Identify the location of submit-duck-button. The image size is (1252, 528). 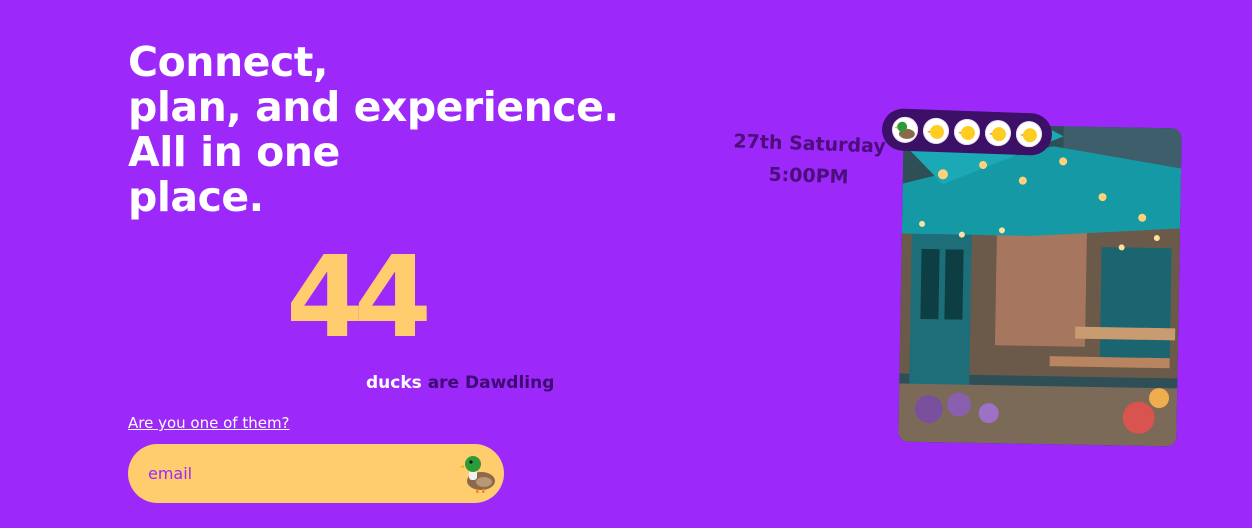
(479, 473).